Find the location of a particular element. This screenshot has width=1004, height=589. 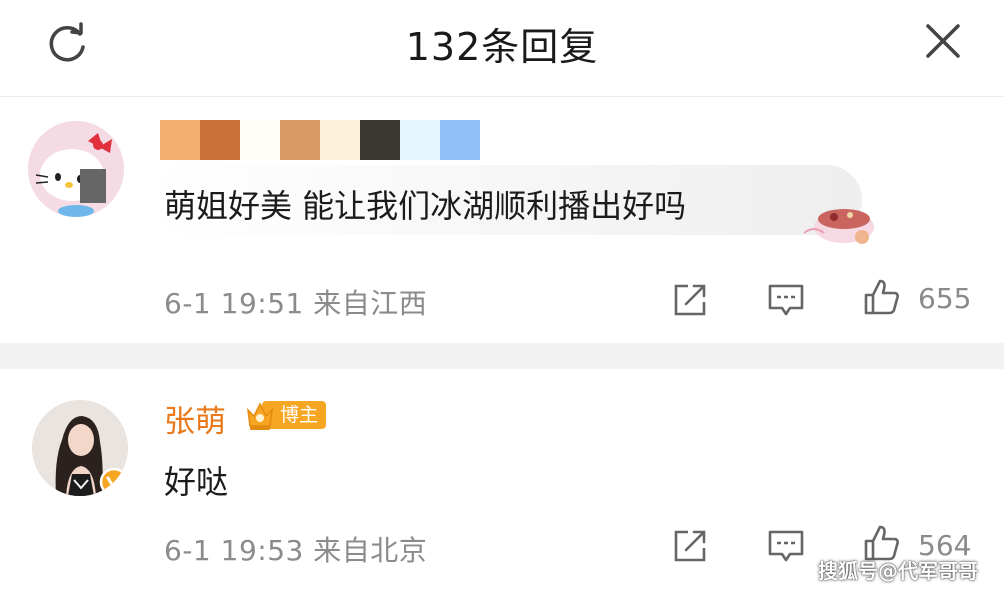

close-icon is located at coordinates (943, 41).